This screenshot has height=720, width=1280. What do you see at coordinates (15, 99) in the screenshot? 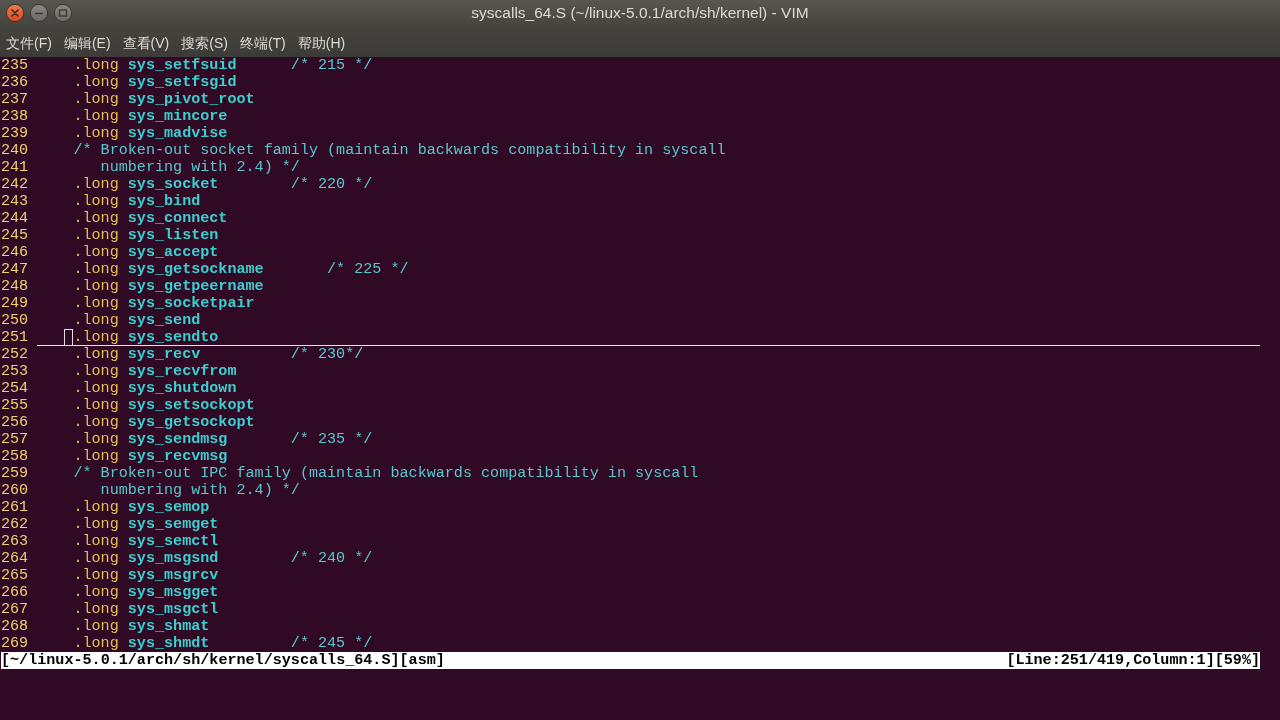
I see `line-number: 237` at bounding box center [15, 99].